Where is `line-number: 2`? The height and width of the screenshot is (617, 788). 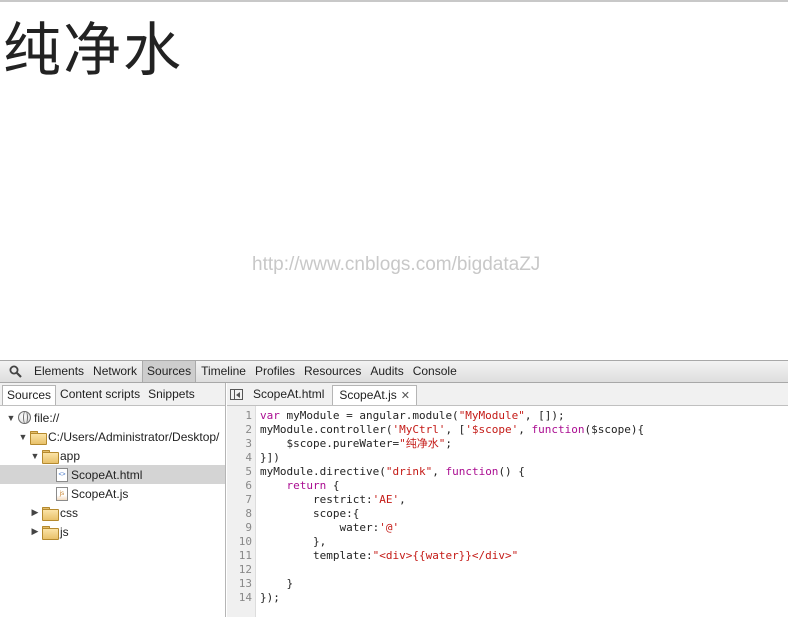 line-number: 2 is located at coordinates (248, 429).